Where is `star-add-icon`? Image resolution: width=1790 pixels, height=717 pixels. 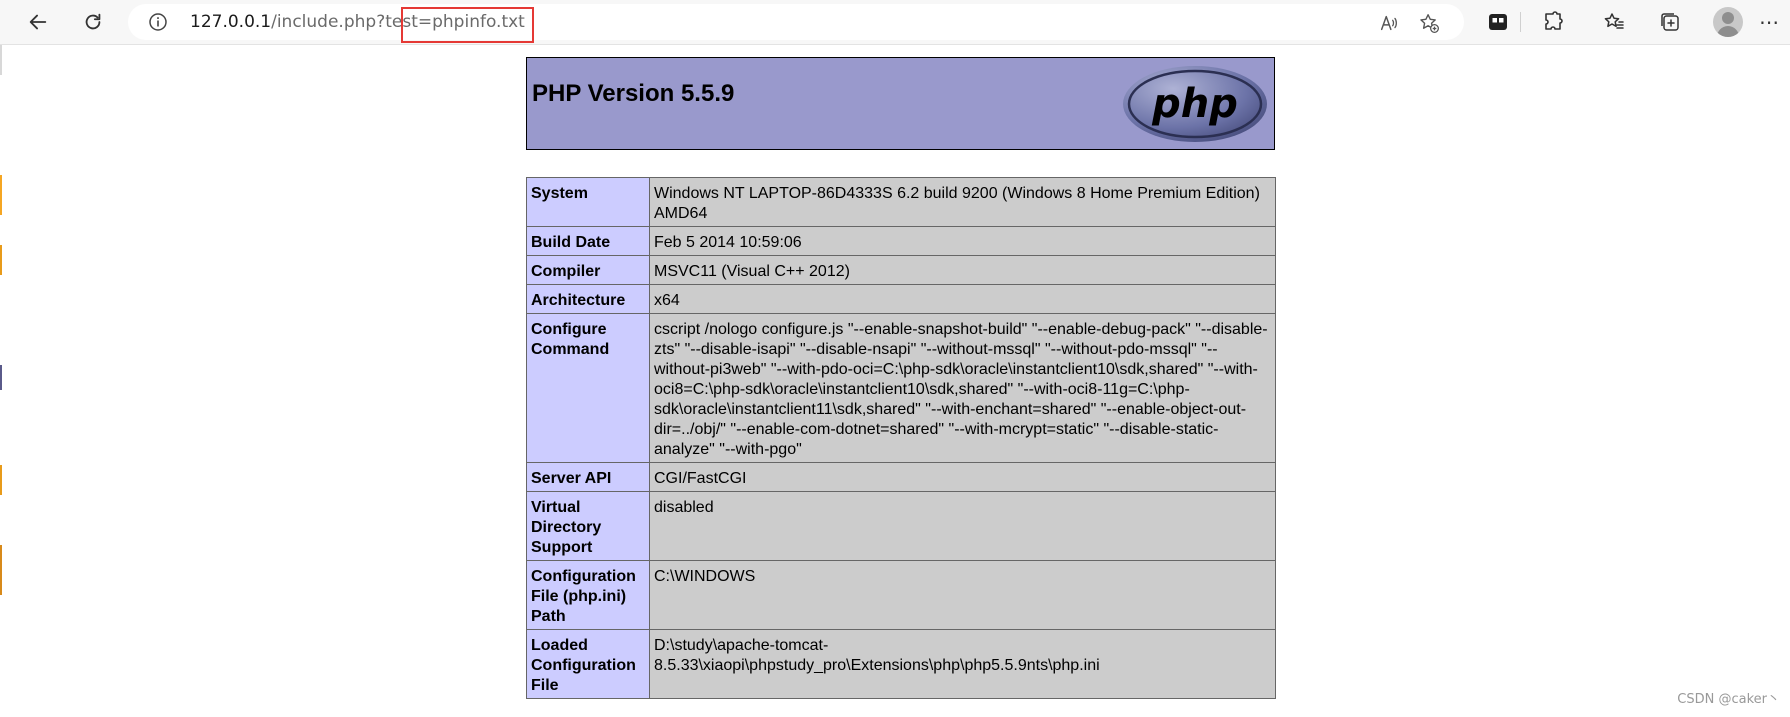 star-add-icon is located at coordinates (1429, 23).